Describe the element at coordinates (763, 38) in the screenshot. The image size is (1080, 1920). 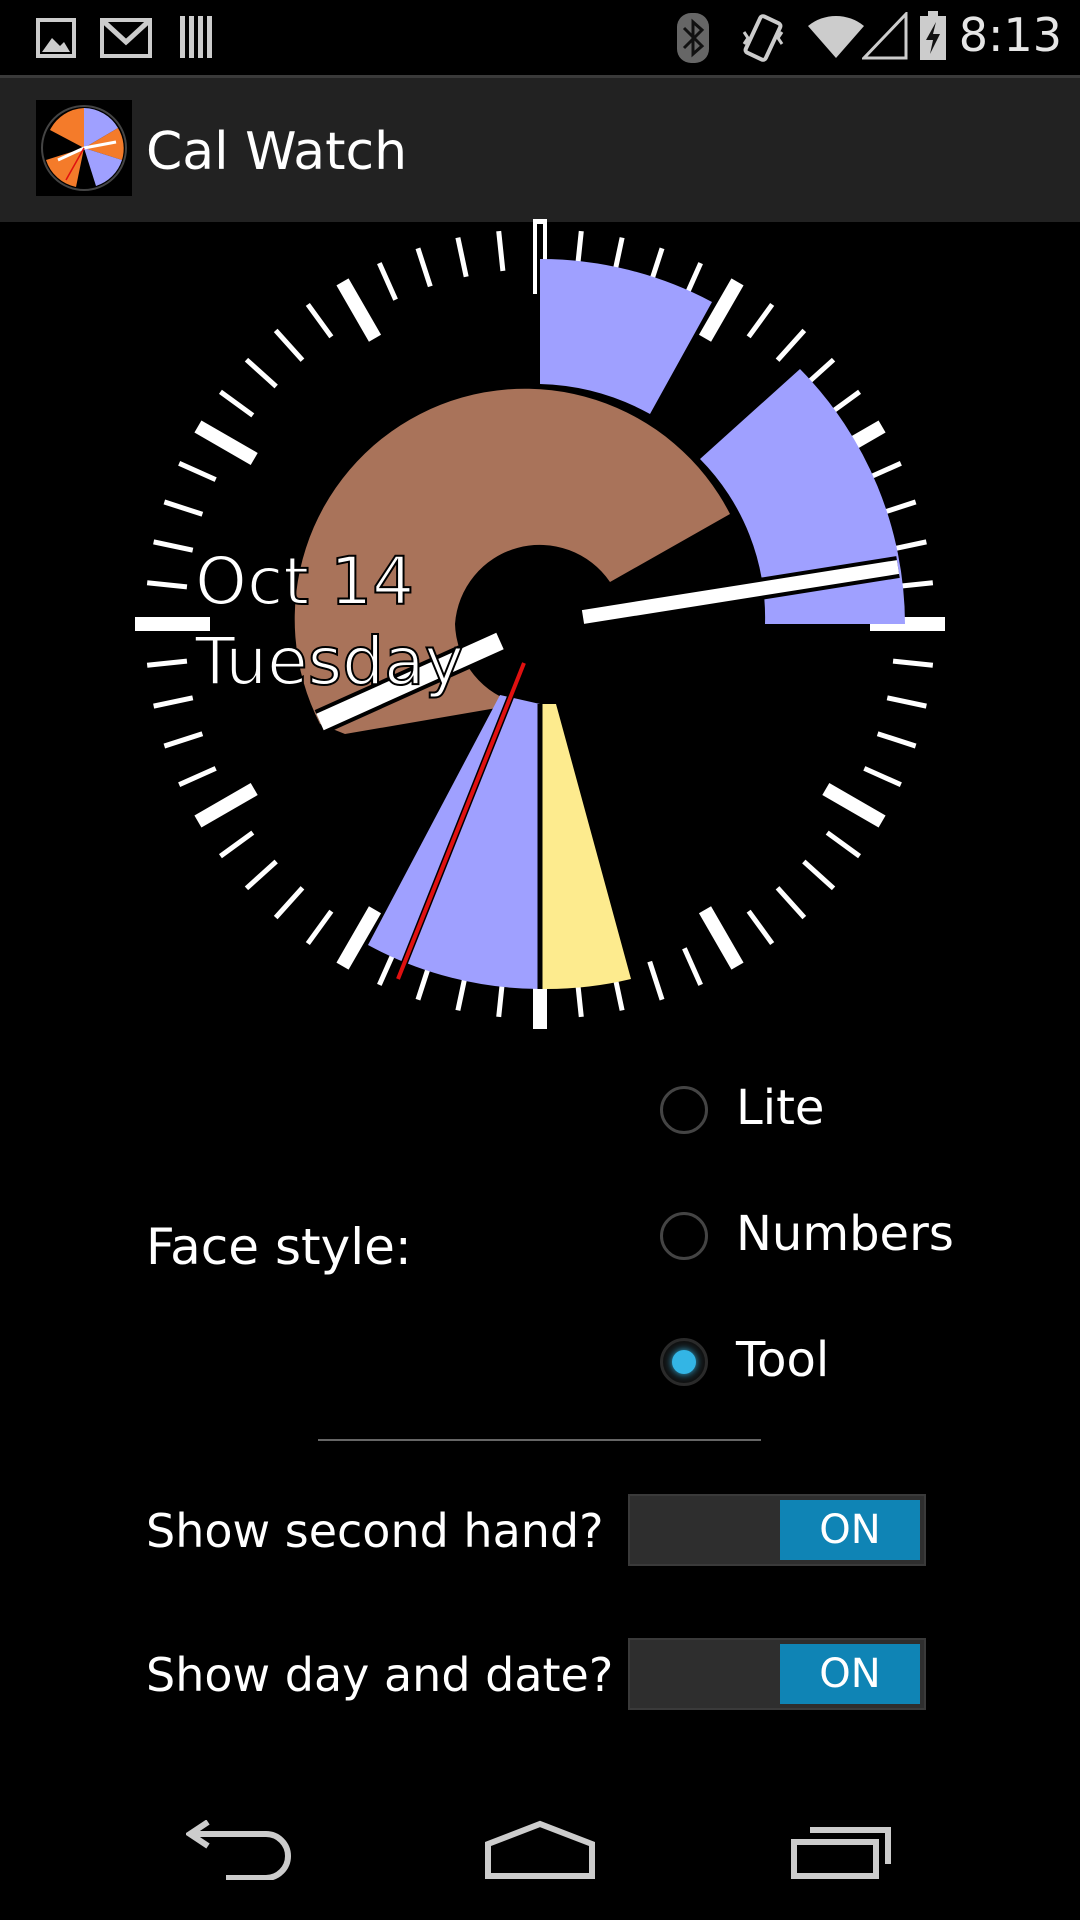
I see `vibrate-icon` at that location.